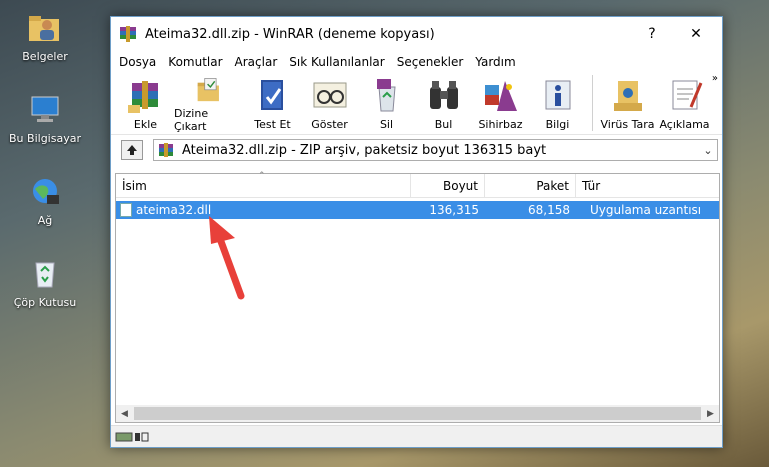 The image size is (769, 467). Describe the element at coordinates (145, 124) in the screenshot. I see `add-label: Ekle` at that location.